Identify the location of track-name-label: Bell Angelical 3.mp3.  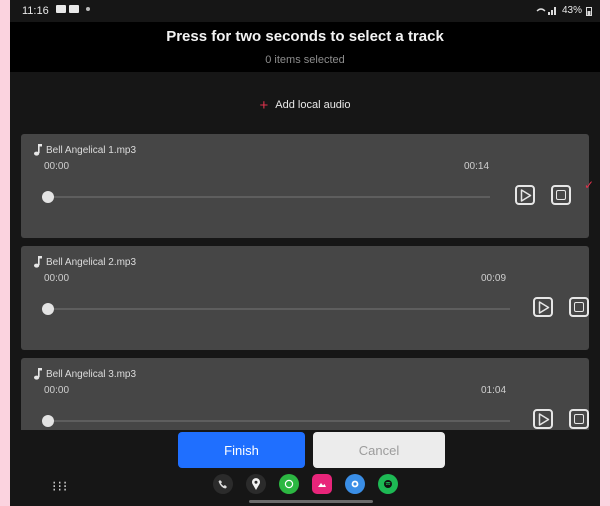
(91, 374).